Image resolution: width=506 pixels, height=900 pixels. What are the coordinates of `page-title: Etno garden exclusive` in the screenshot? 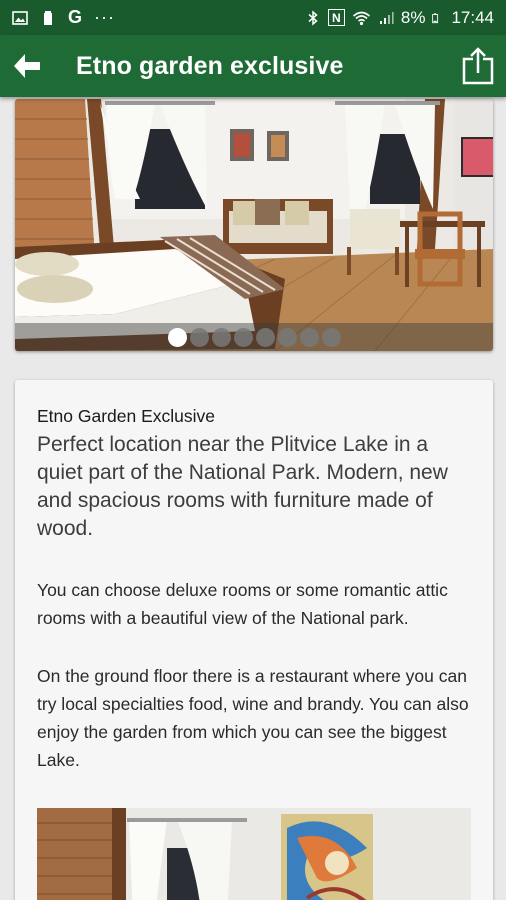 It's located at (210, 65).